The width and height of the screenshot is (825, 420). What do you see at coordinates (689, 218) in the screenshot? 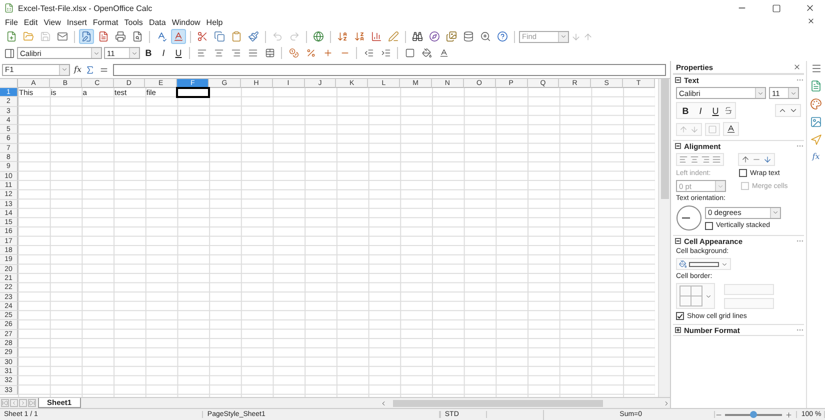
I see `orientation-dial` at bounding box center [689, 218].